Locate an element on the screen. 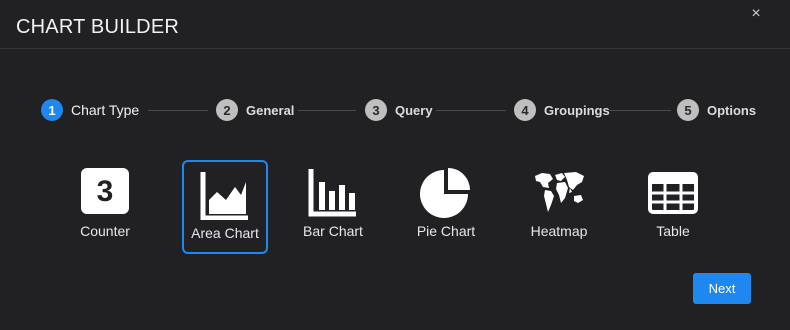 The image size is (790, 330). chart-type-label: Area Chart is located at coordinates (225, 233).